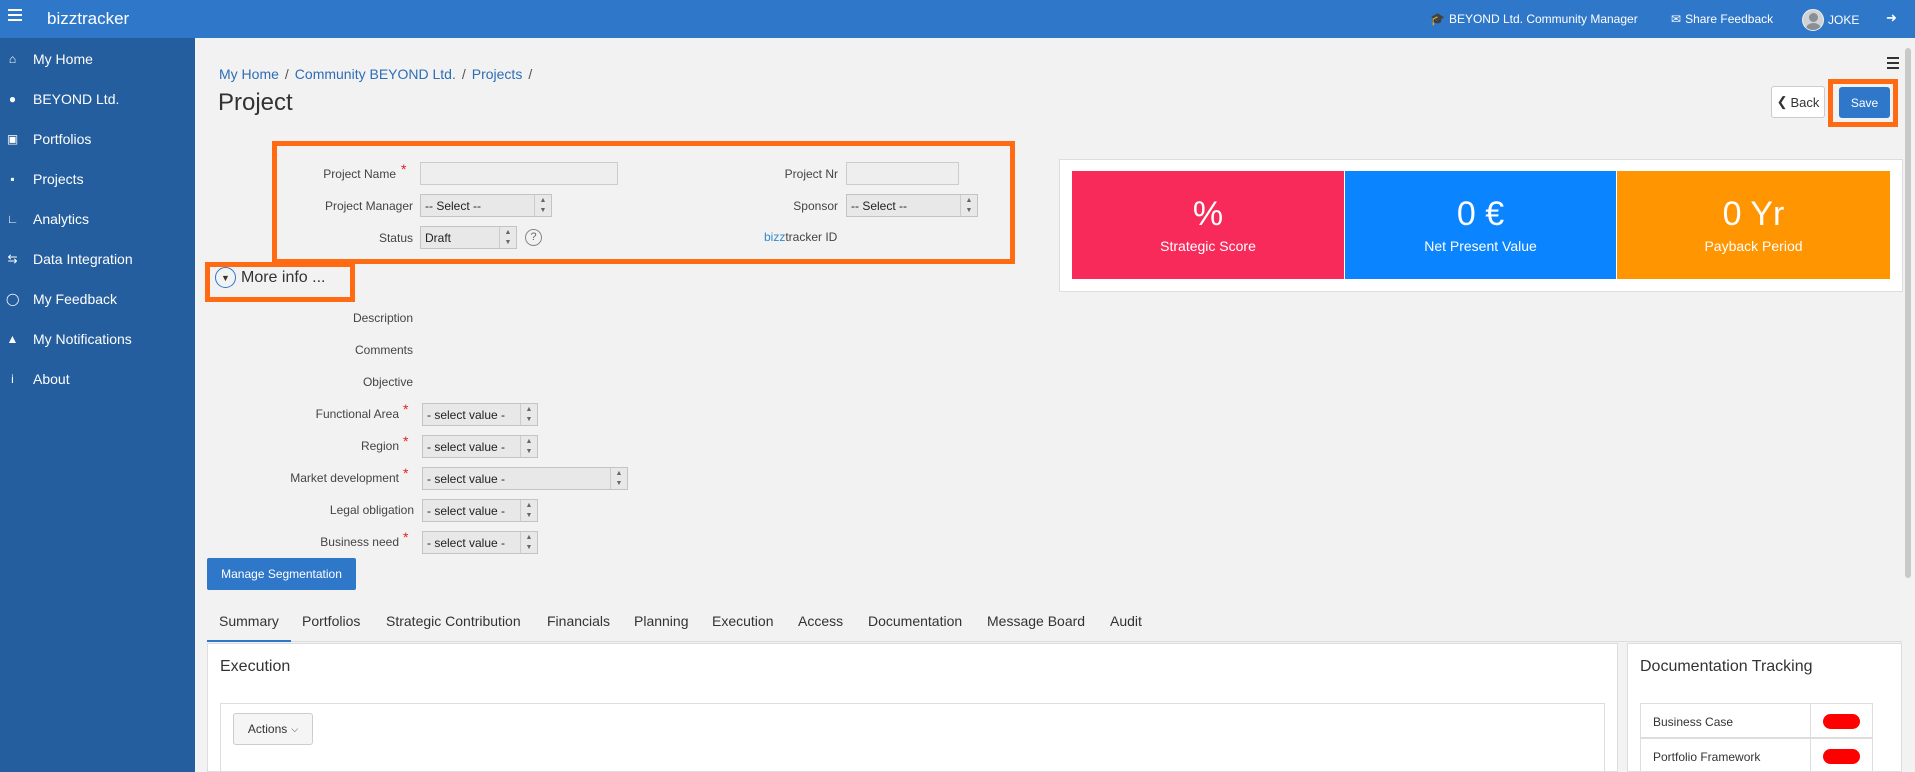 Image resolution: width=1915 pixels, height=772 pixels. Describe the element at coordinates (97, 179) in the screenshot. I see `sidebar-item-projects: ▪ Projects` at that location.